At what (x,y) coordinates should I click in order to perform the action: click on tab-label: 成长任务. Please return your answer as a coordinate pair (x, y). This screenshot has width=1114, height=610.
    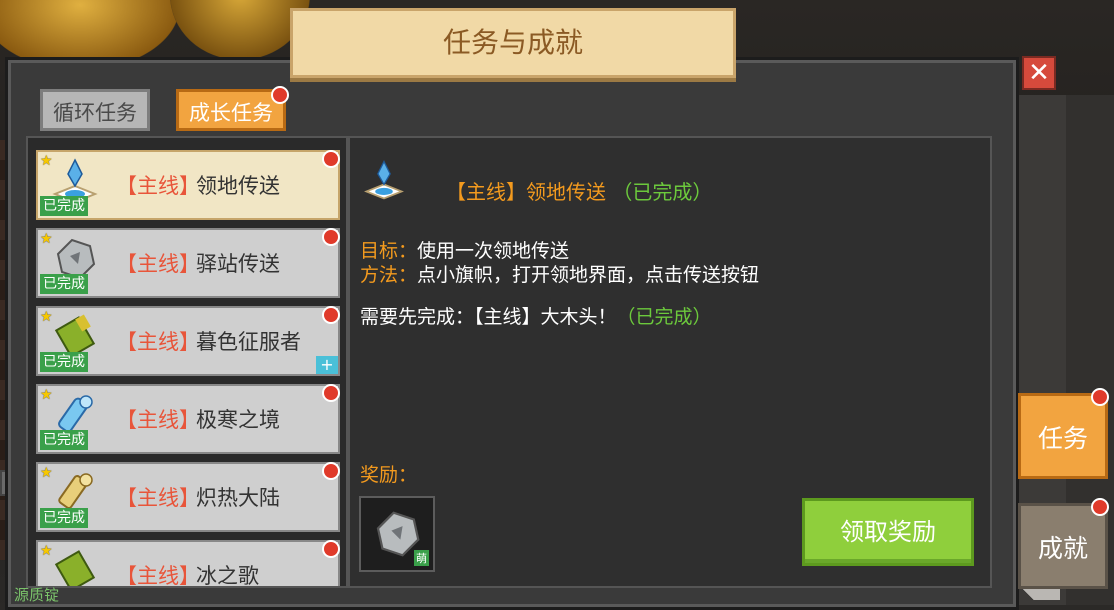
    Looking at the image, I should click on (231, 113).